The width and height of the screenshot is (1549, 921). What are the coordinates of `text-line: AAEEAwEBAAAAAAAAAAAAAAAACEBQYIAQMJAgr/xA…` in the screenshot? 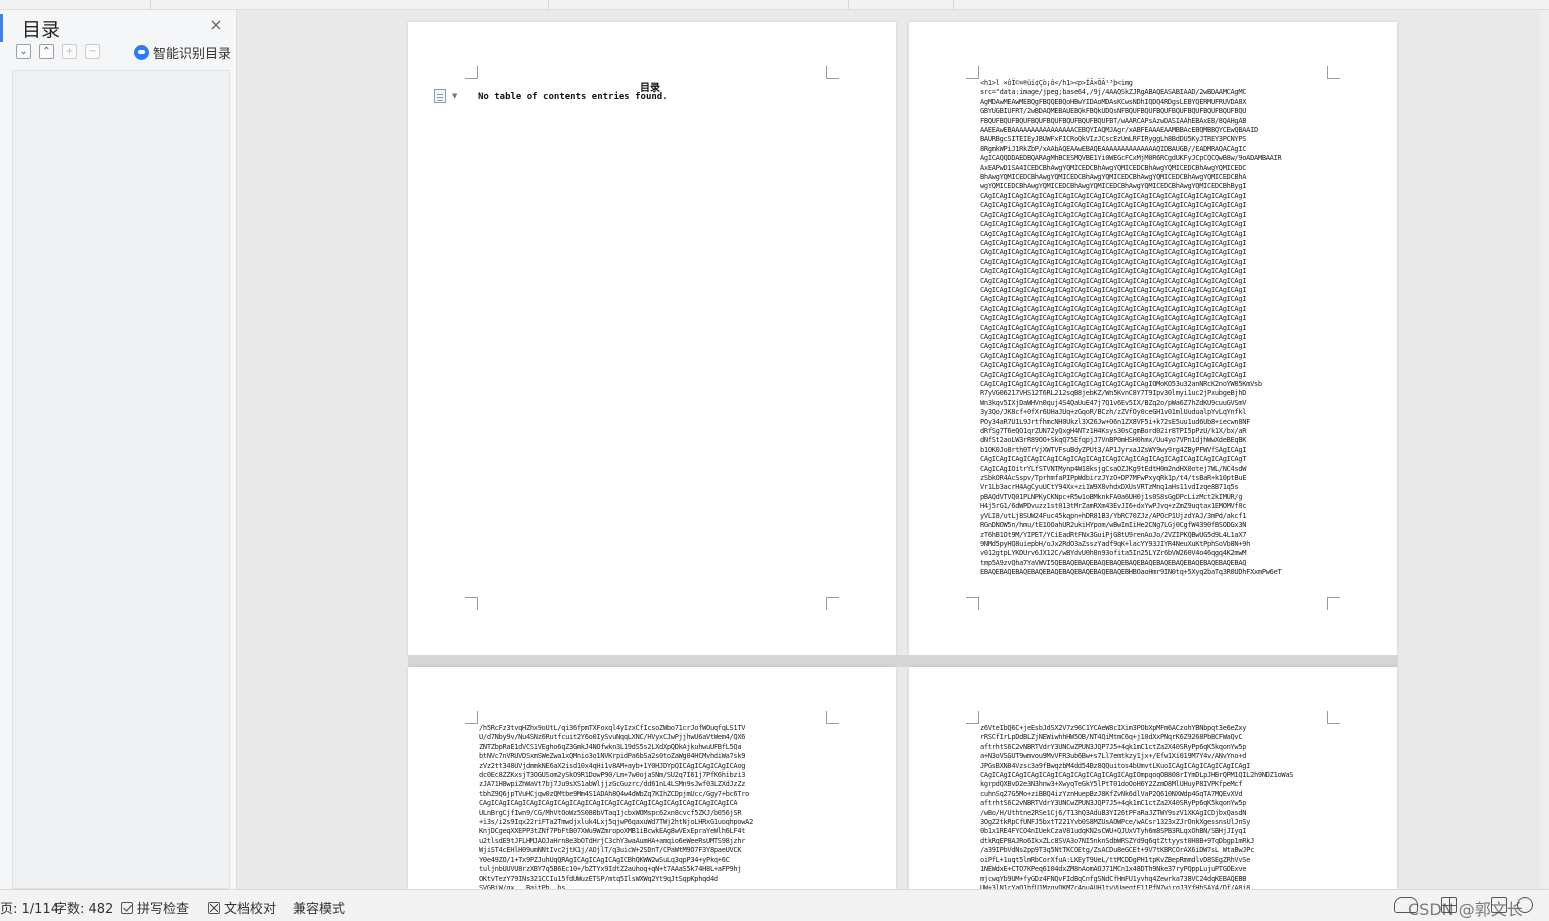 It's located at (1119, 130).